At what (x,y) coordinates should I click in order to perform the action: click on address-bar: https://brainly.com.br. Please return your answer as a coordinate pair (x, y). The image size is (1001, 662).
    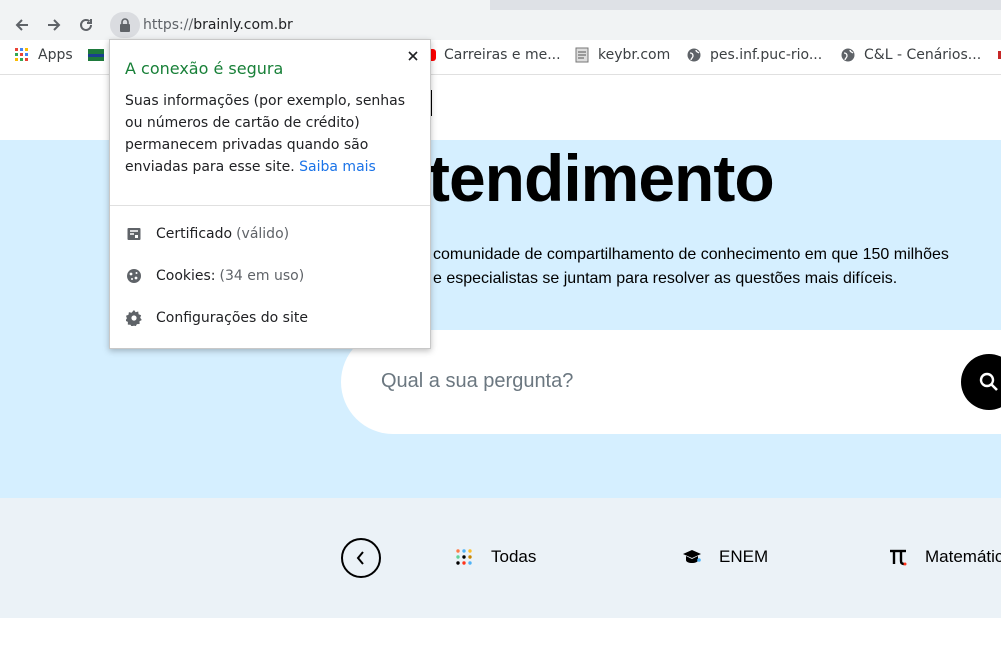
    Looking at the image, I should click on (555, 25).